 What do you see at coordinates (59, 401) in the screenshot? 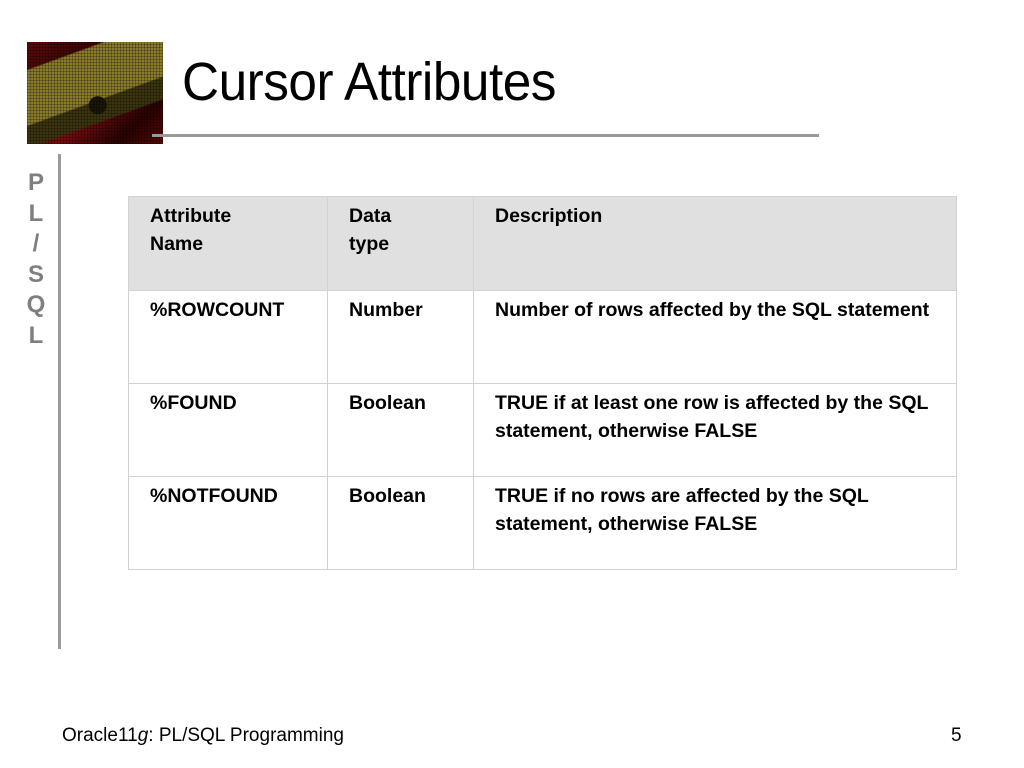
I see `side-divider` at bounding box center [59, 401].